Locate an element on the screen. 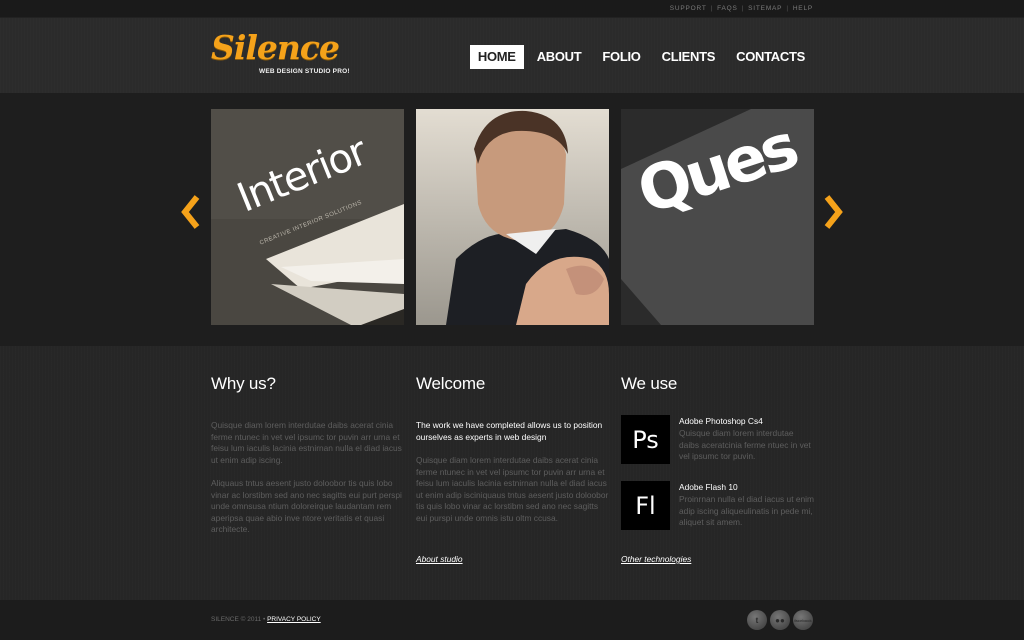 This screenshot has width=1024, height=640. photoshop-icon: Ps is located at coordinates (645, 439).